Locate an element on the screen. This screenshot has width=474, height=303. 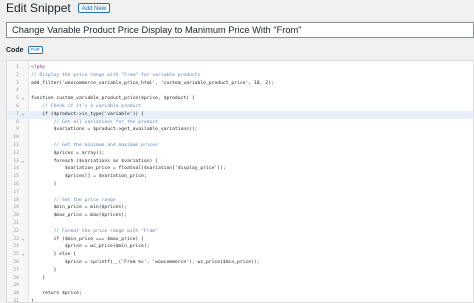
line-number: 3 is located at coordinates (17, 83).